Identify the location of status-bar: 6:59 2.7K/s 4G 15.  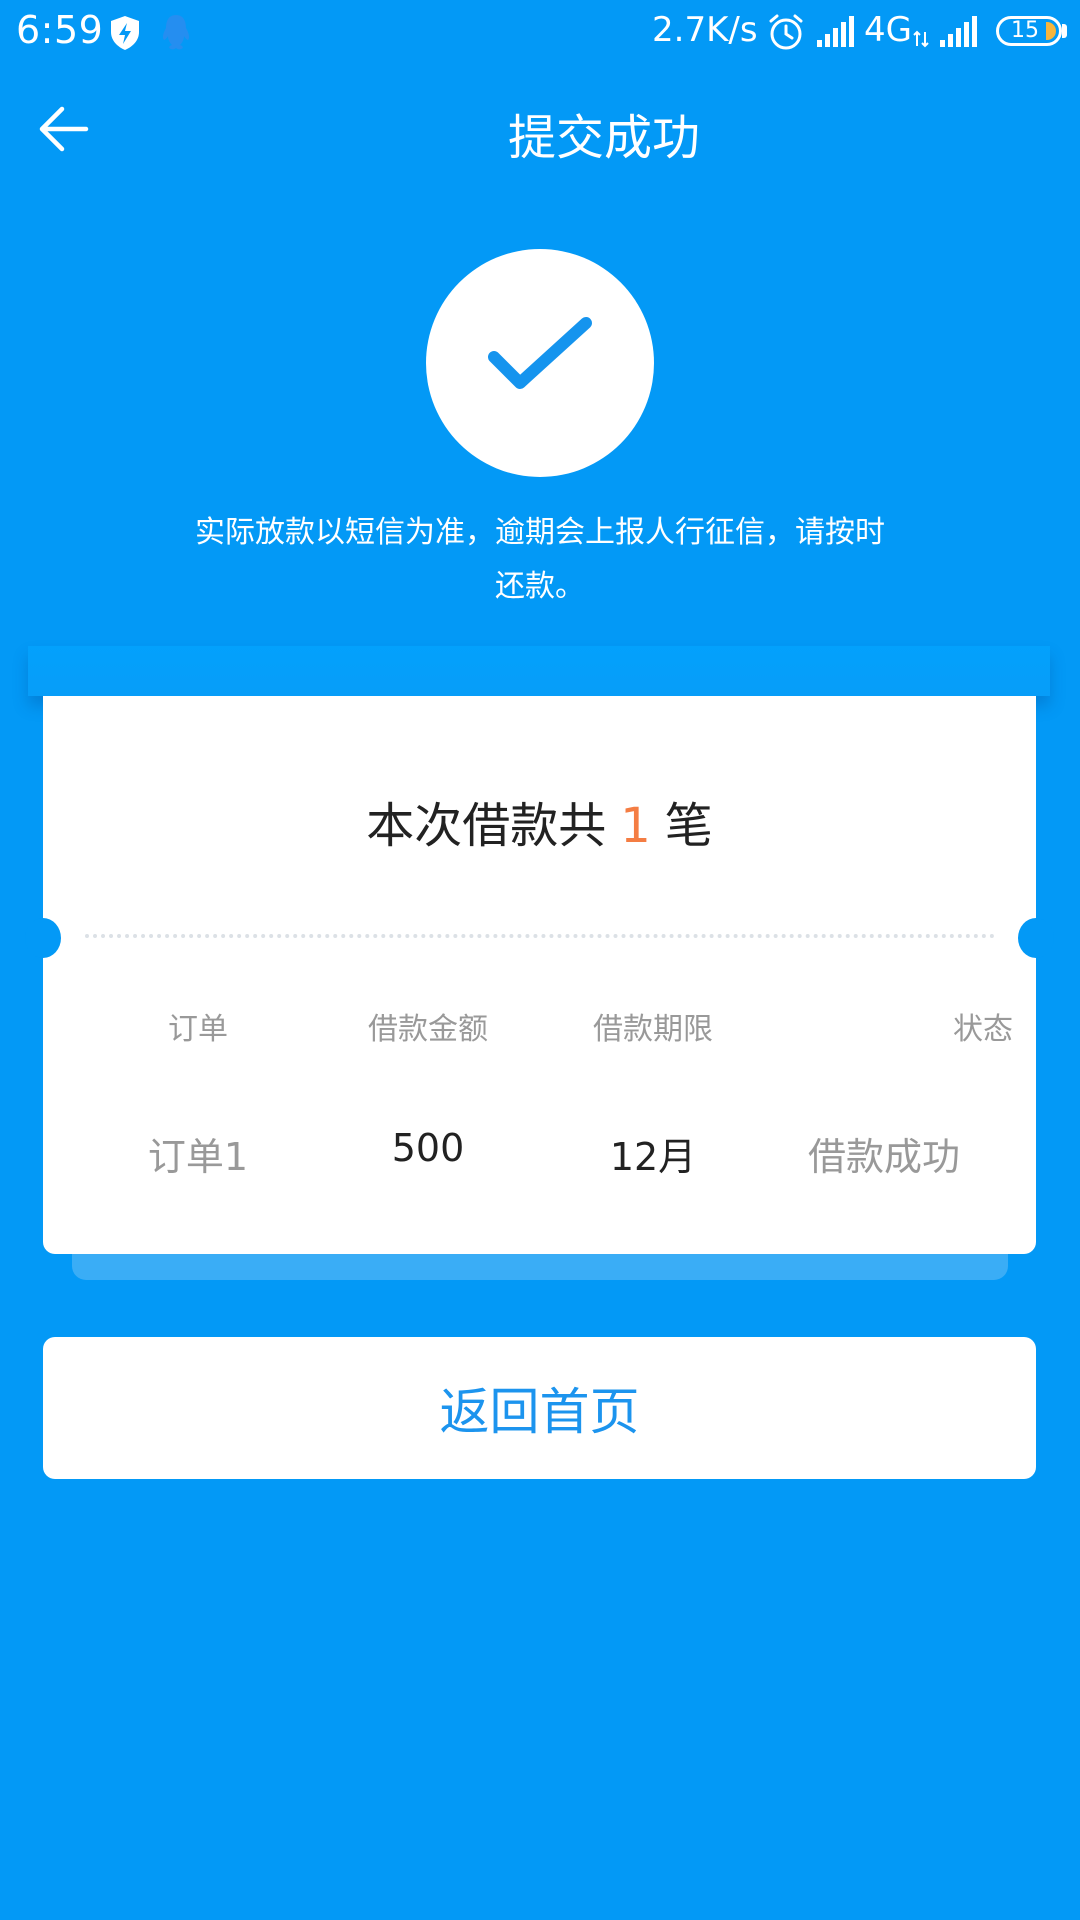
(540, 33).